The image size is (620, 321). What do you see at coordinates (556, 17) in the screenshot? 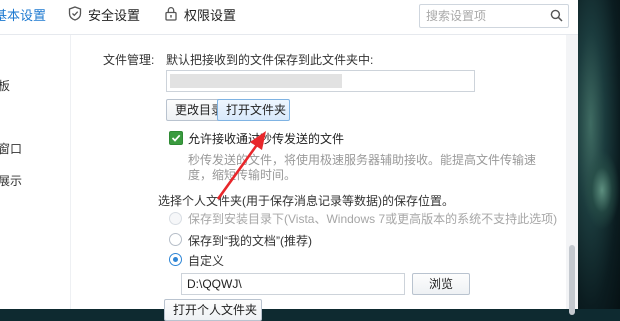
I see `search-icon` at bounding box center [556, 17].